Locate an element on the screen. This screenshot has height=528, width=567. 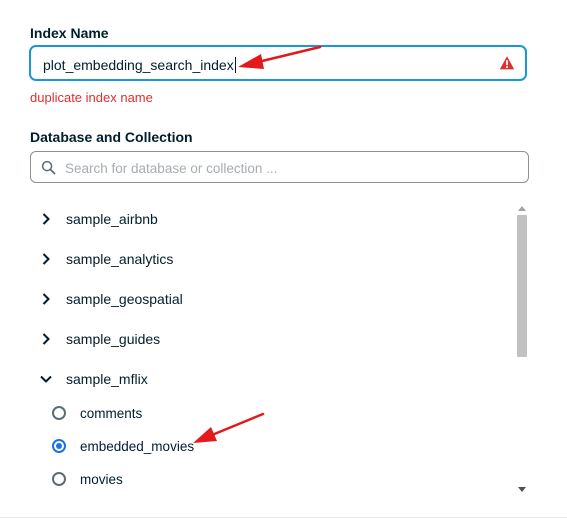
collection-item-movies: movies is located at coordinates (277, 479).